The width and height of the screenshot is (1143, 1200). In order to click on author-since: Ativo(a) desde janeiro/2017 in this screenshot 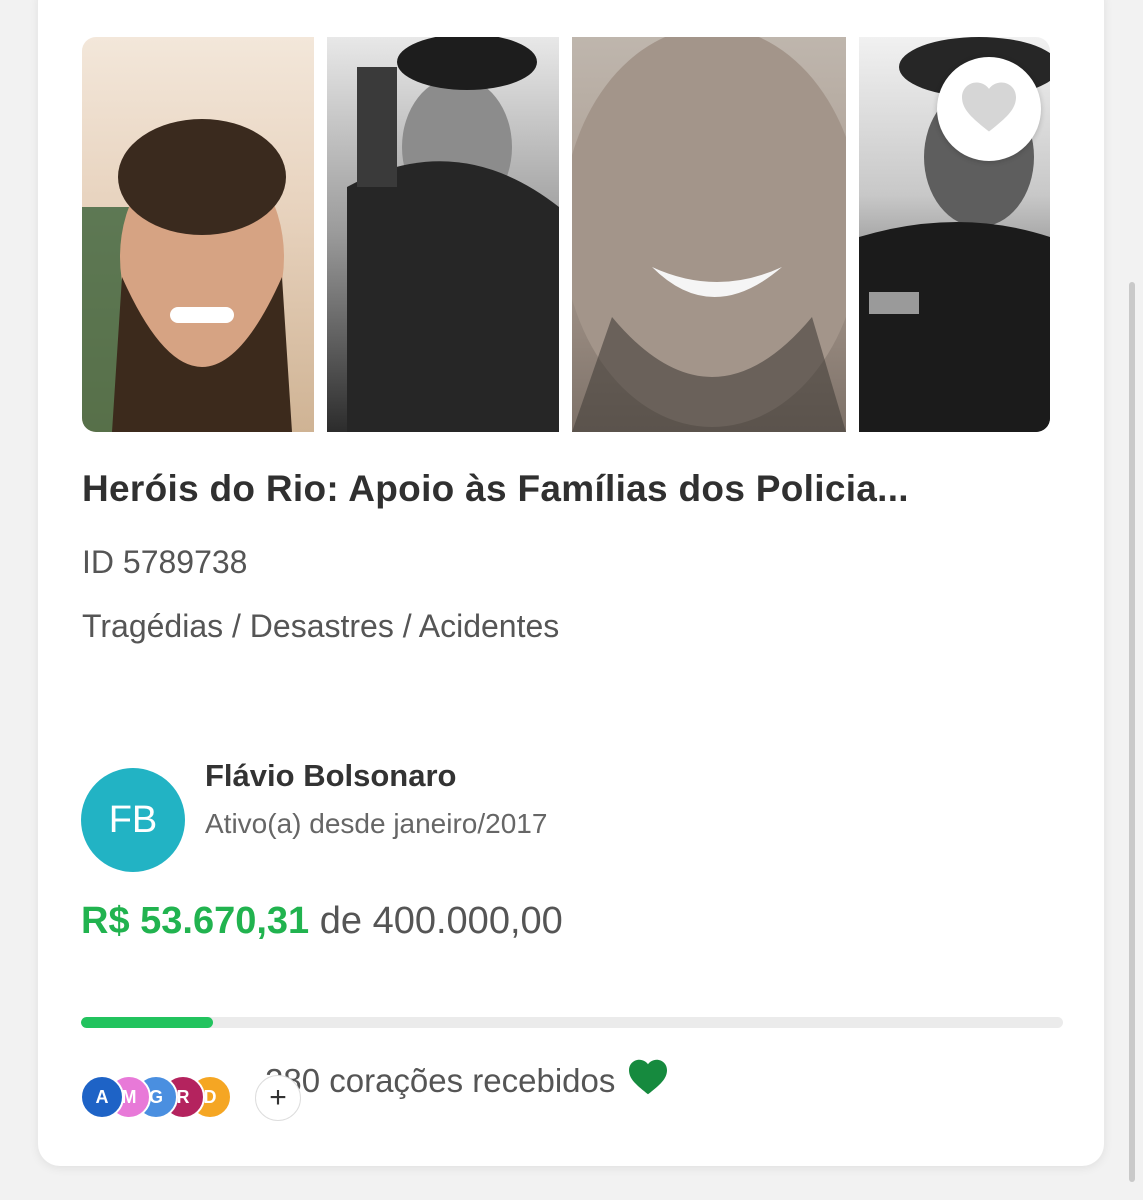, I will do `click(376, 823)`.